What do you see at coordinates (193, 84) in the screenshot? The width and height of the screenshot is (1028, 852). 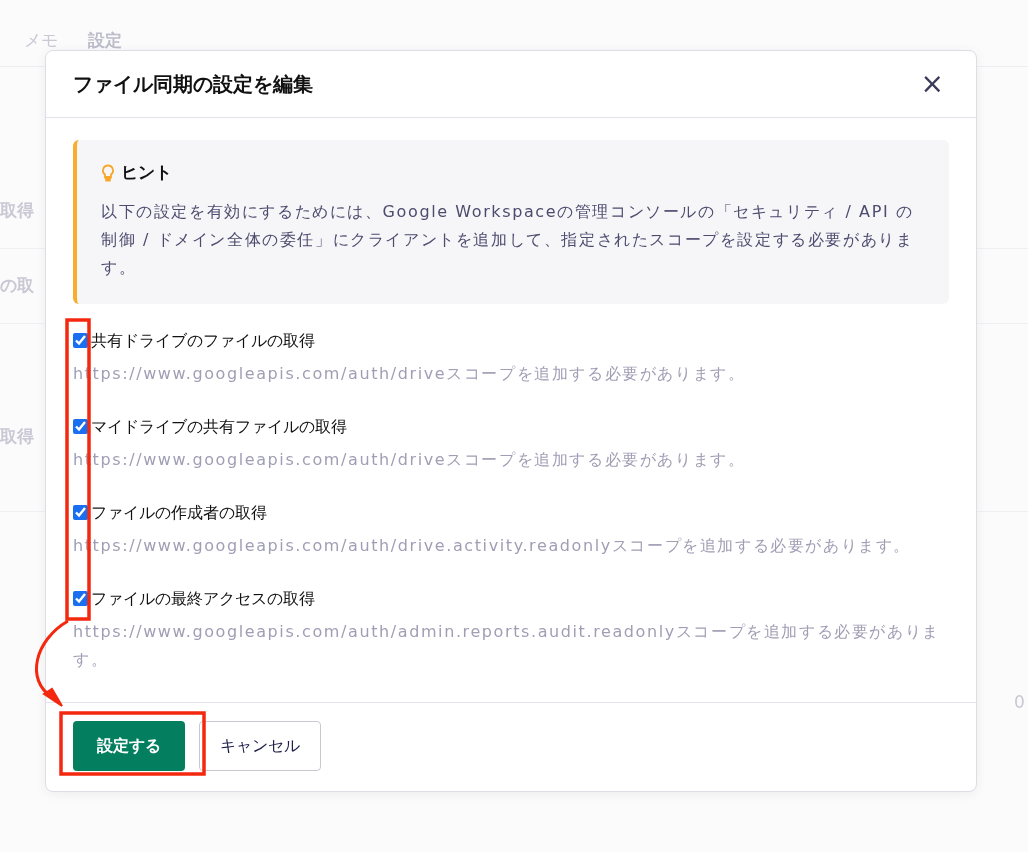 I see `dialog-title: ファイル同期の設定を編集` at bounding box center [193, 84].